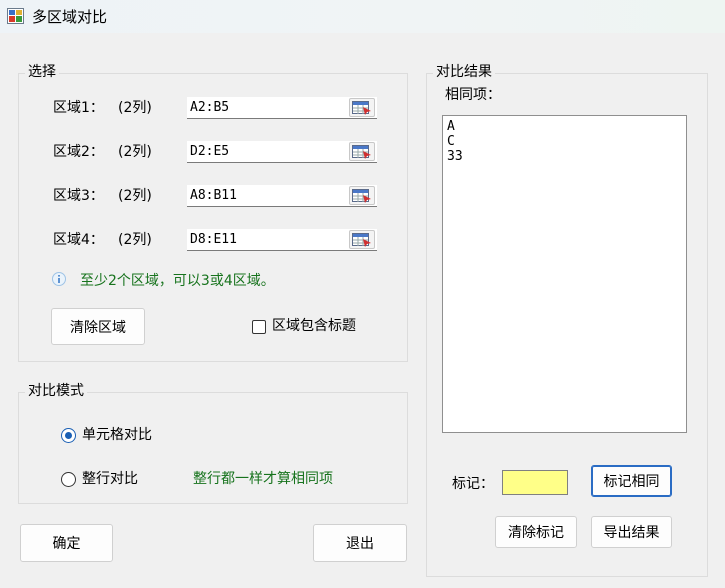 The width and height of the screenshot is (725, 588). I want to click on clear-mark-button: 清除标记, so click(536, 532).